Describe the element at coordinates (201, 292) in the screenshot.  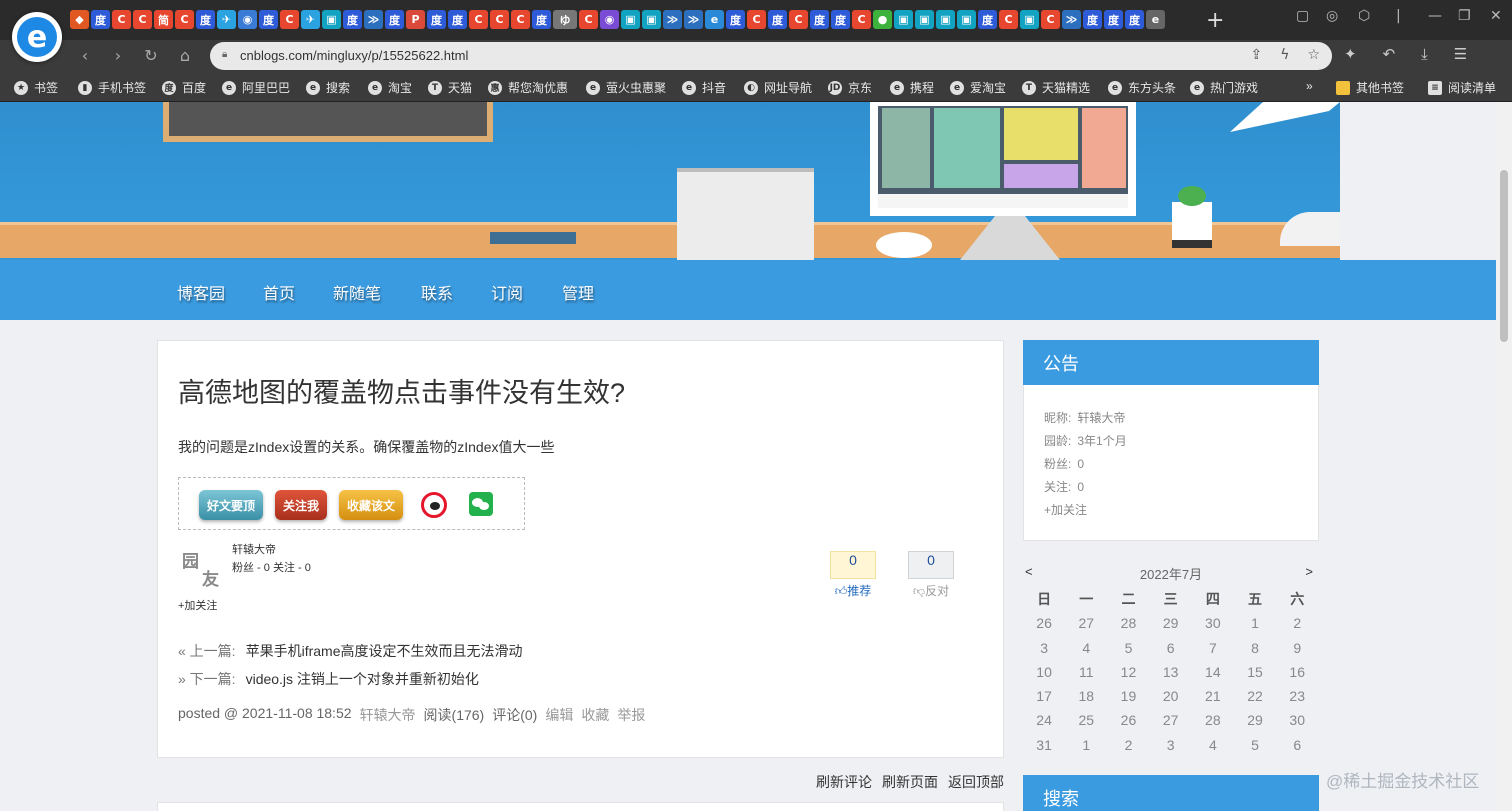
I see `nav-blog-home: 博客园` at that location.